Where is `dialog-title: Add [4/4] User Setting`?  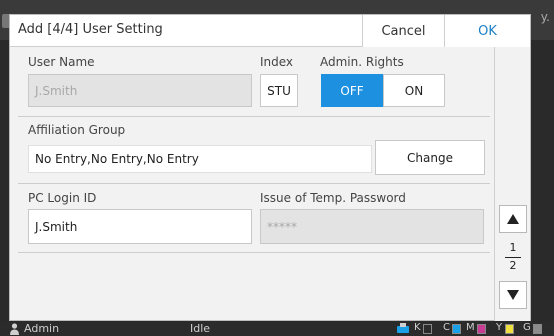 dialog-title: Add [4/4] User Setting is located at coordinates (90, 29).